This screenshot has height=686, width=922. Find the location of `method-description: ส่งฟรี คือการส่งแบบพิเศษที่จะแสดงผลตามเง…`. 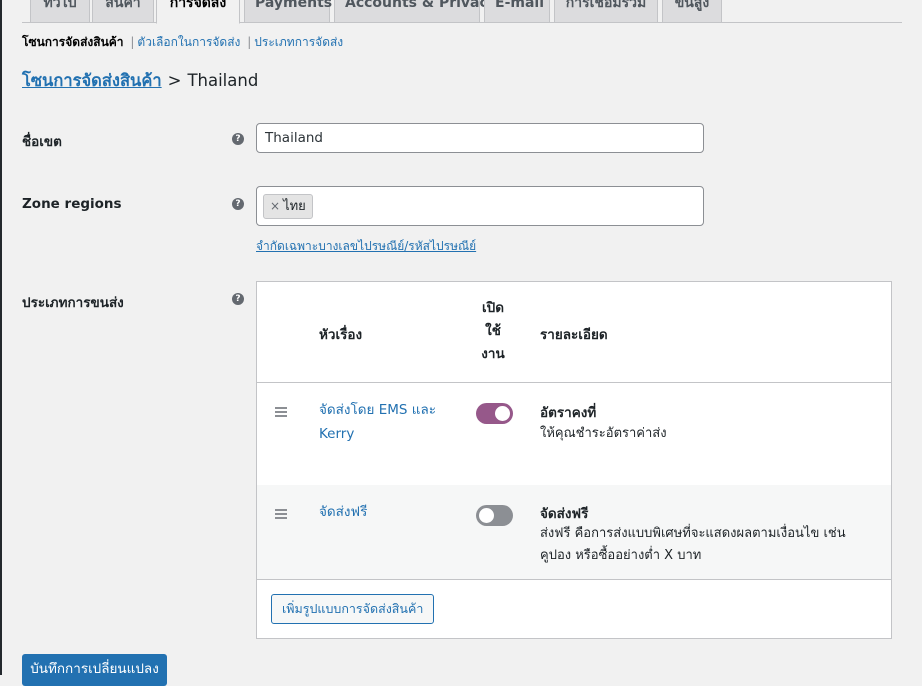

method-description: ส่งฟรี คือการส่งแบบพิเศษที่จะแสดงผลตามเง… is located at coordinates (705, 545).